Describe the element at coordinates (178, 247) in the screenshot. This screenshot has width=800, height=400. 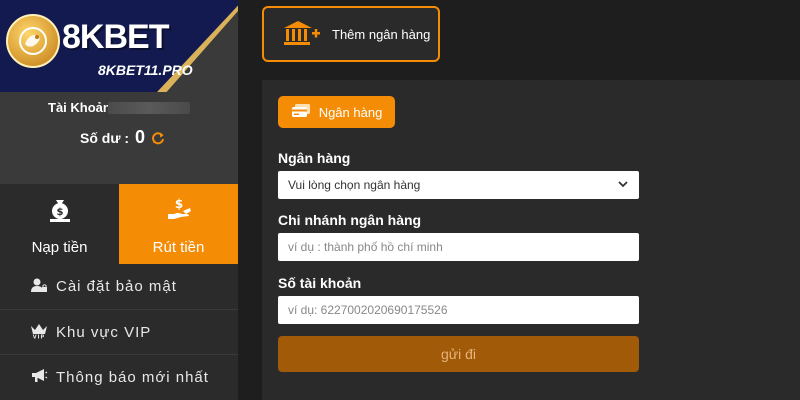
I see `withdraw-label: Rút tiền` at that location.